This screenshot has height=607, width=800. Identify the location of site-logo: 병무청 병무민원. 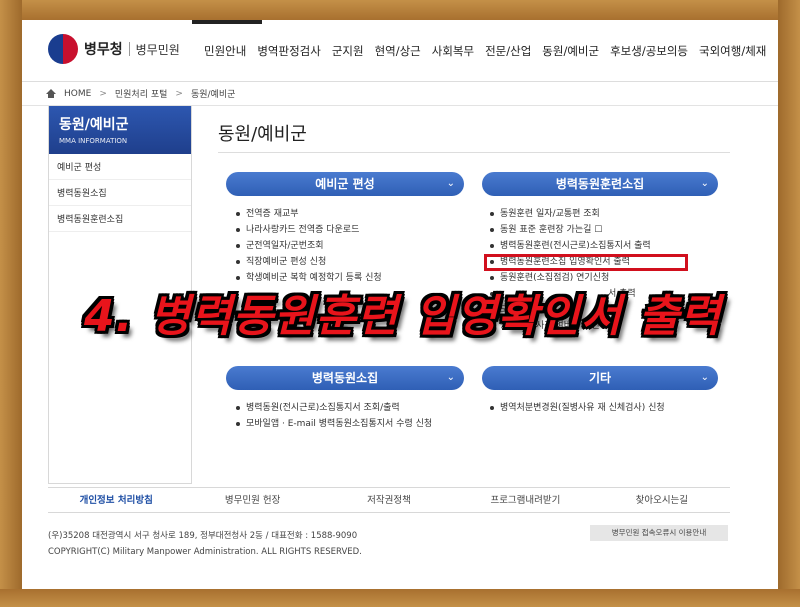
(114, 49).